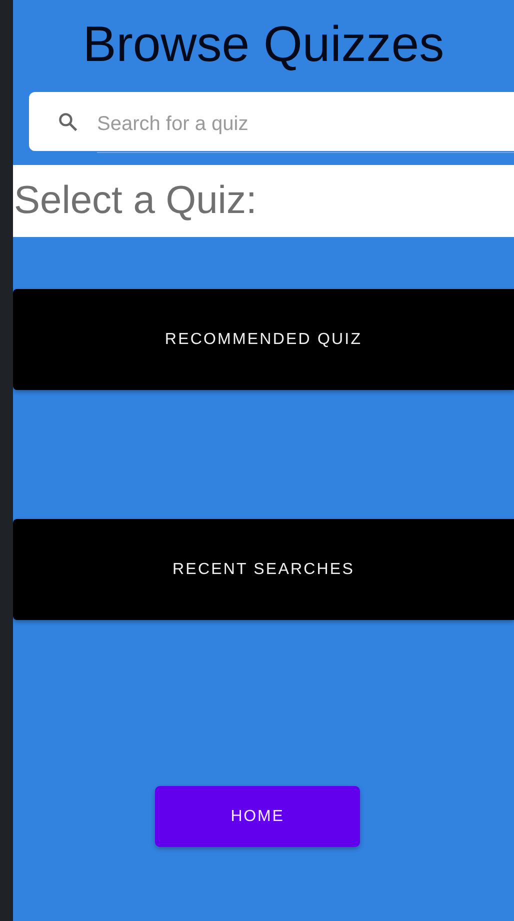 This screenshot has width=514, height=921. I want to click on search-field: Search for a quiz, so click(271, 121).